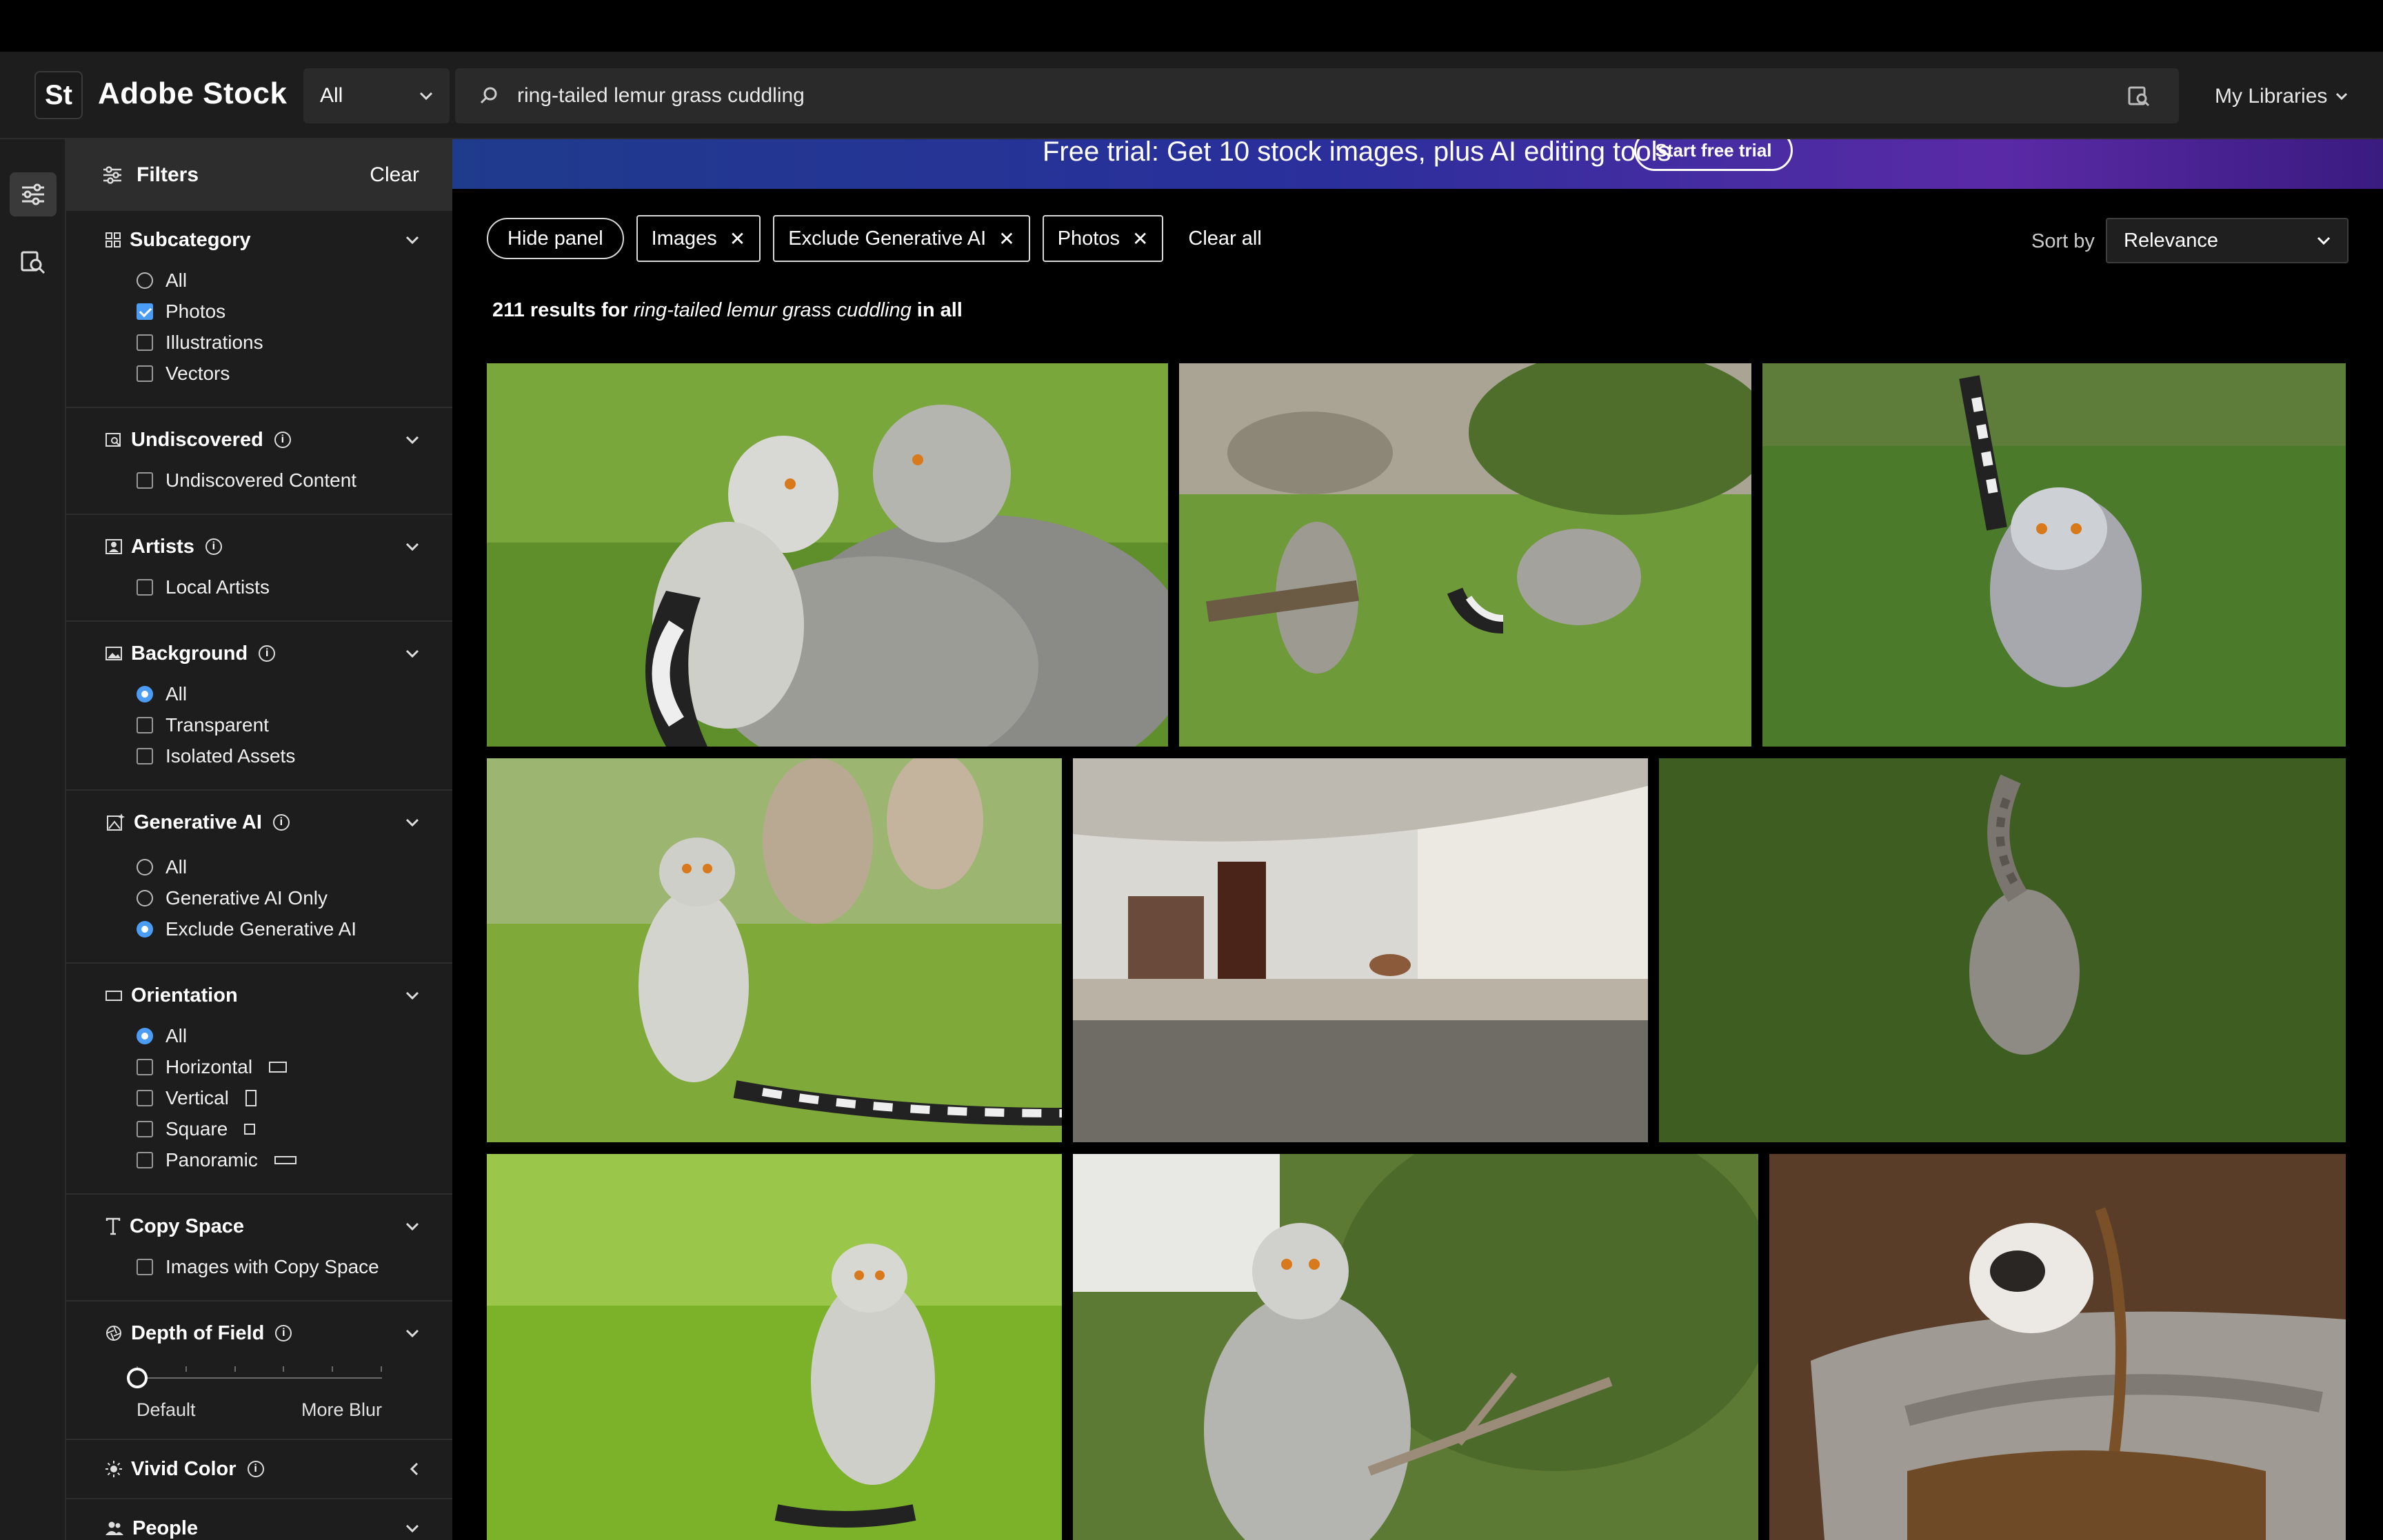 Image resolution: width=2383 pixels, height=1540 pixels. Describe the element at coordinates (555, 239) in the screenshot. I see `hide-panel-button: Hide panel` at that location.